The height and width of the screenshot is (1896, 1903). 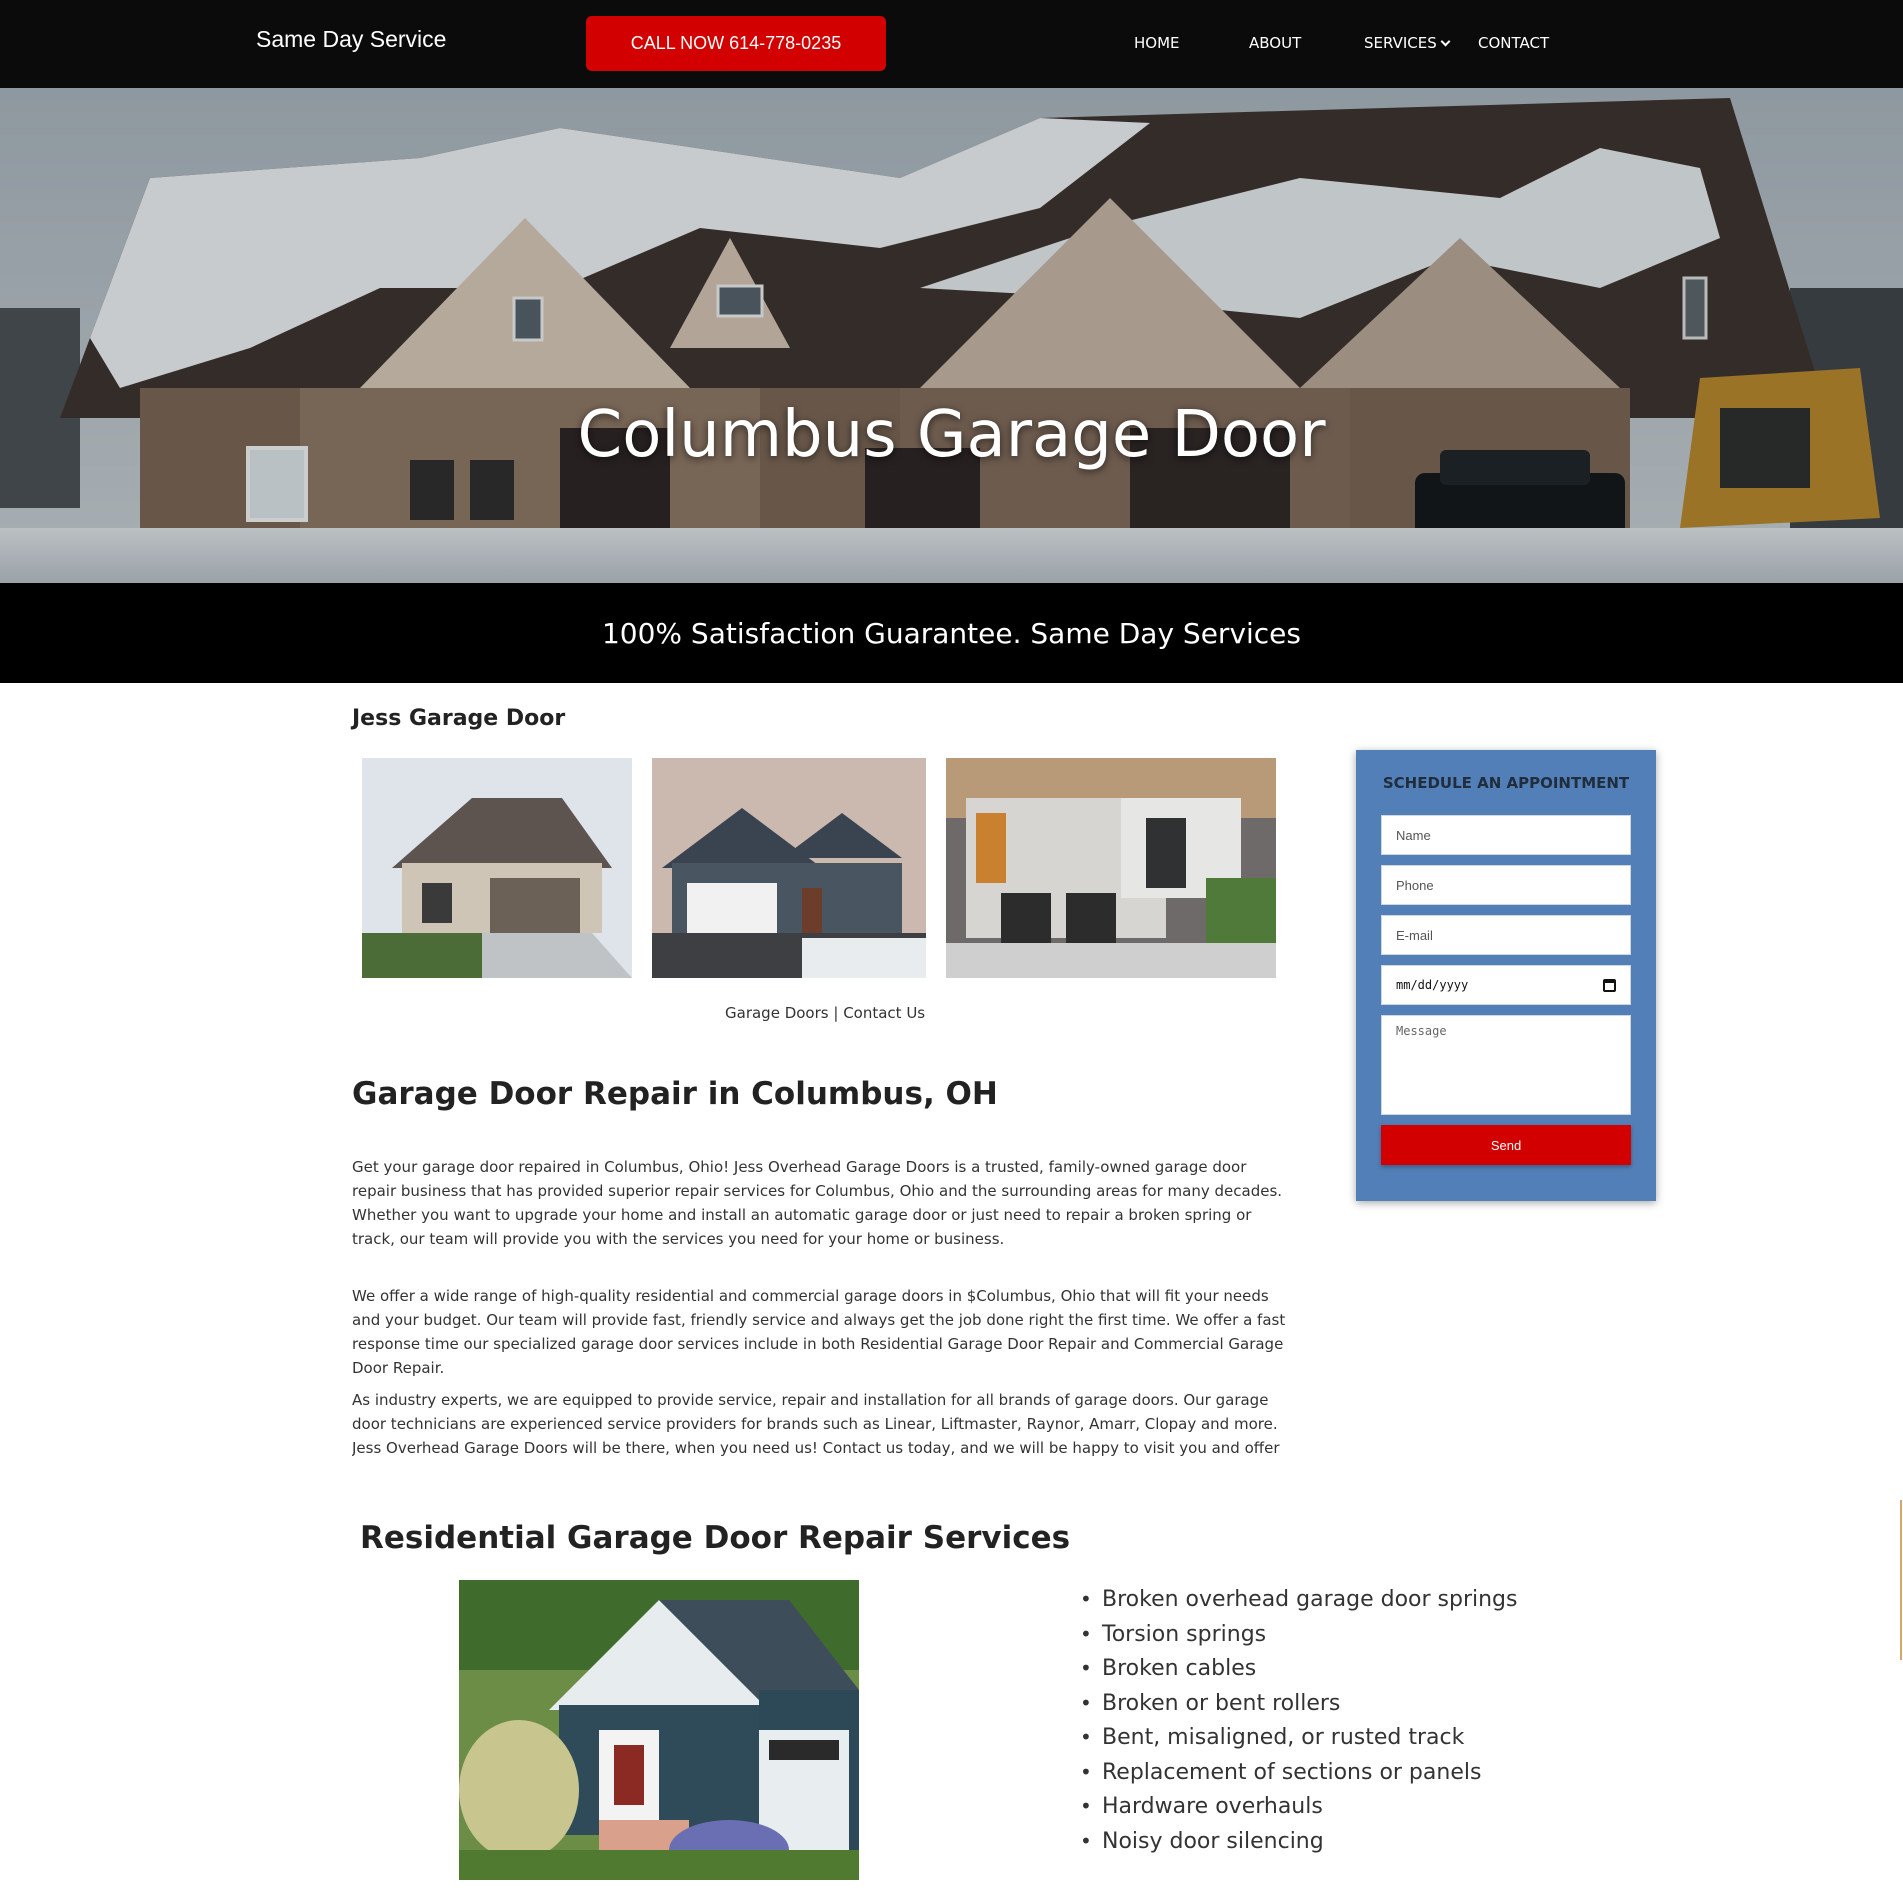 What do you see at coordinates (1506, 835) in the screenshot?
I see `name-field: Name` at bounding box center [1506, 835].